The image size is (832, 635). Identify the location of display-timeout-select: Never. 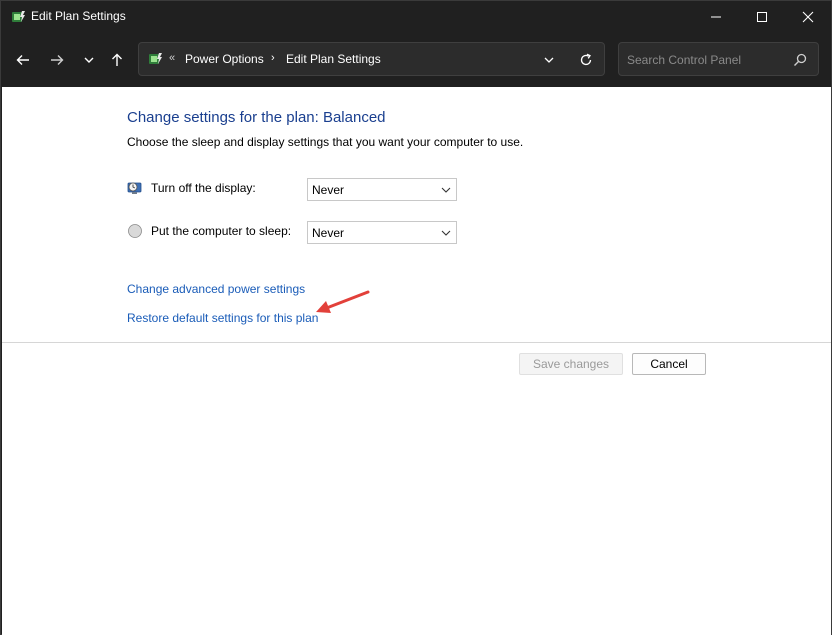
(382, 189).